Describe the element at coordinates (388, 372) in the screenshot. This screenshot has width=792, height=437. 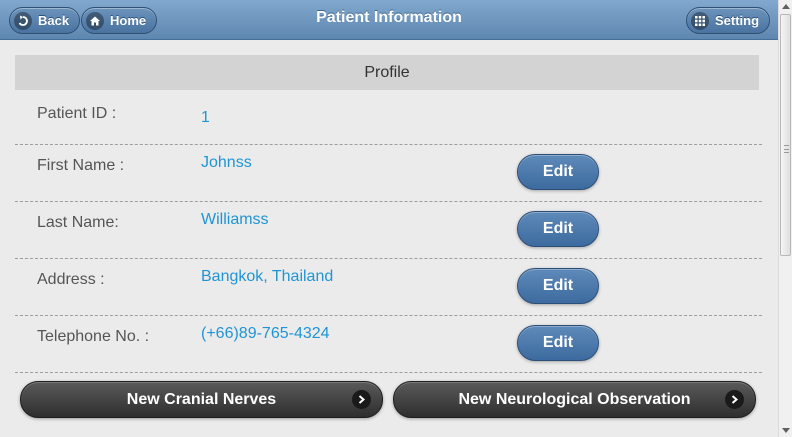
I see `divider` at that location.